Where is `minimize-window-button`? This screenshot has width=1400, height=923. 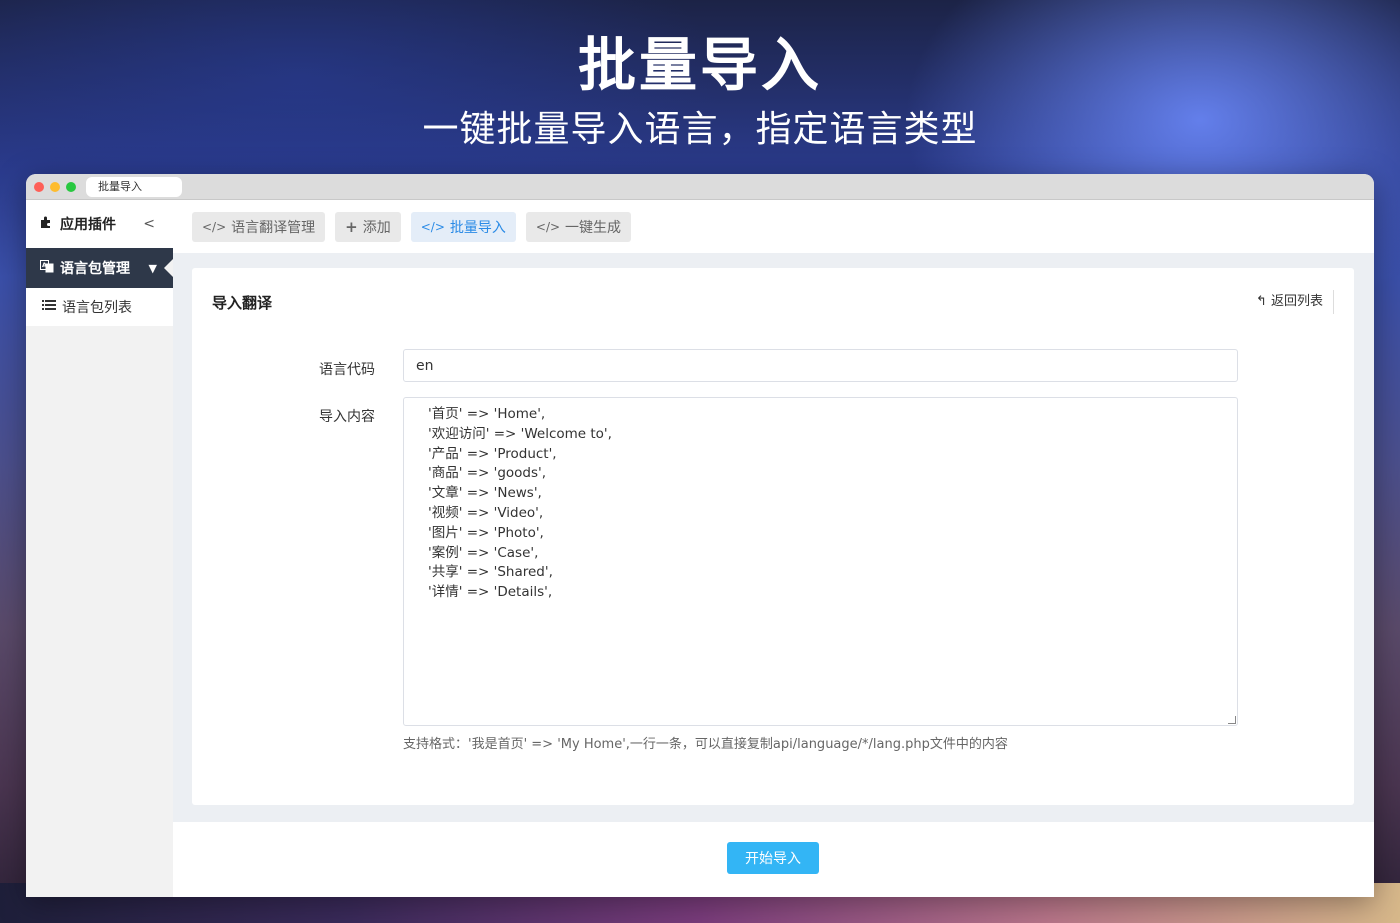 minimize-window-button is located at coordinates (55, 187).